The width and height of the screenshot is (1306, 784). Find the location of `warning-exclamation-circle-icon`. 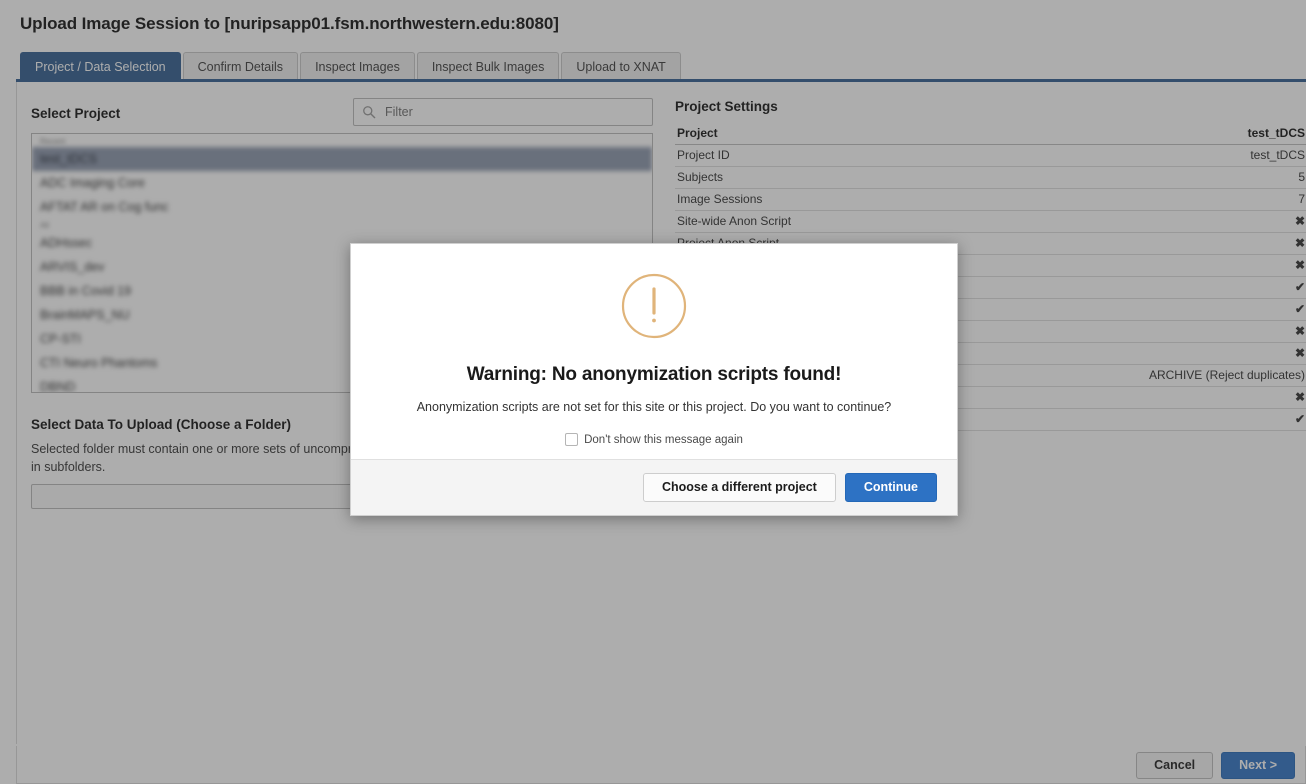

warning-exclamation-circle-icon is located at coordinates (654, 306).